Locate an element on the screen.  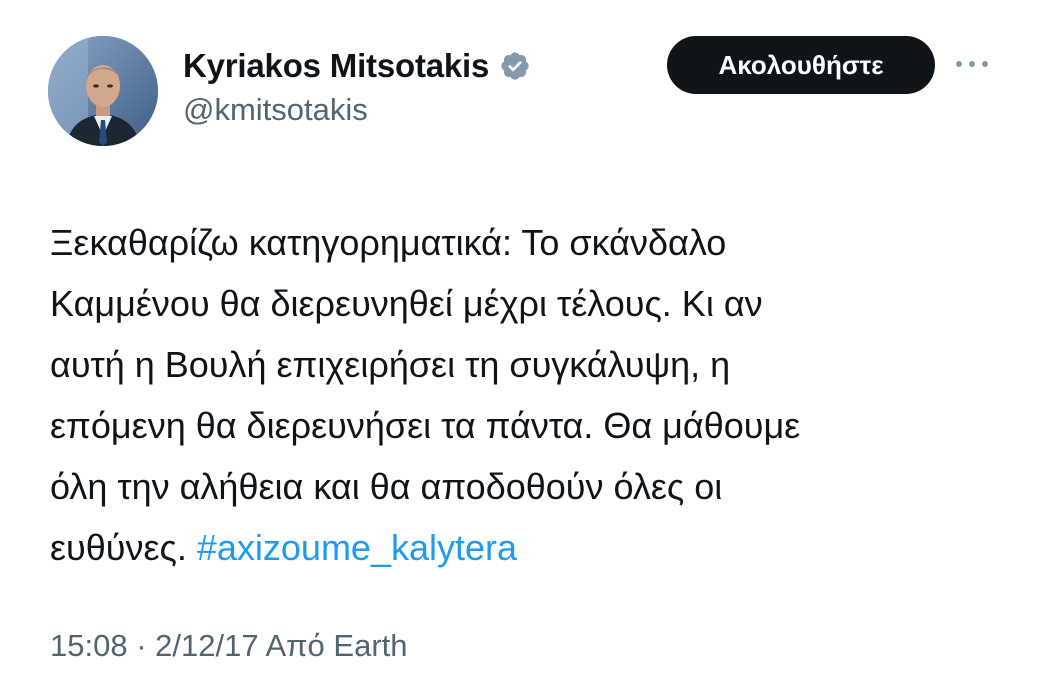
author-avatar is located at coordinates (103, 91).